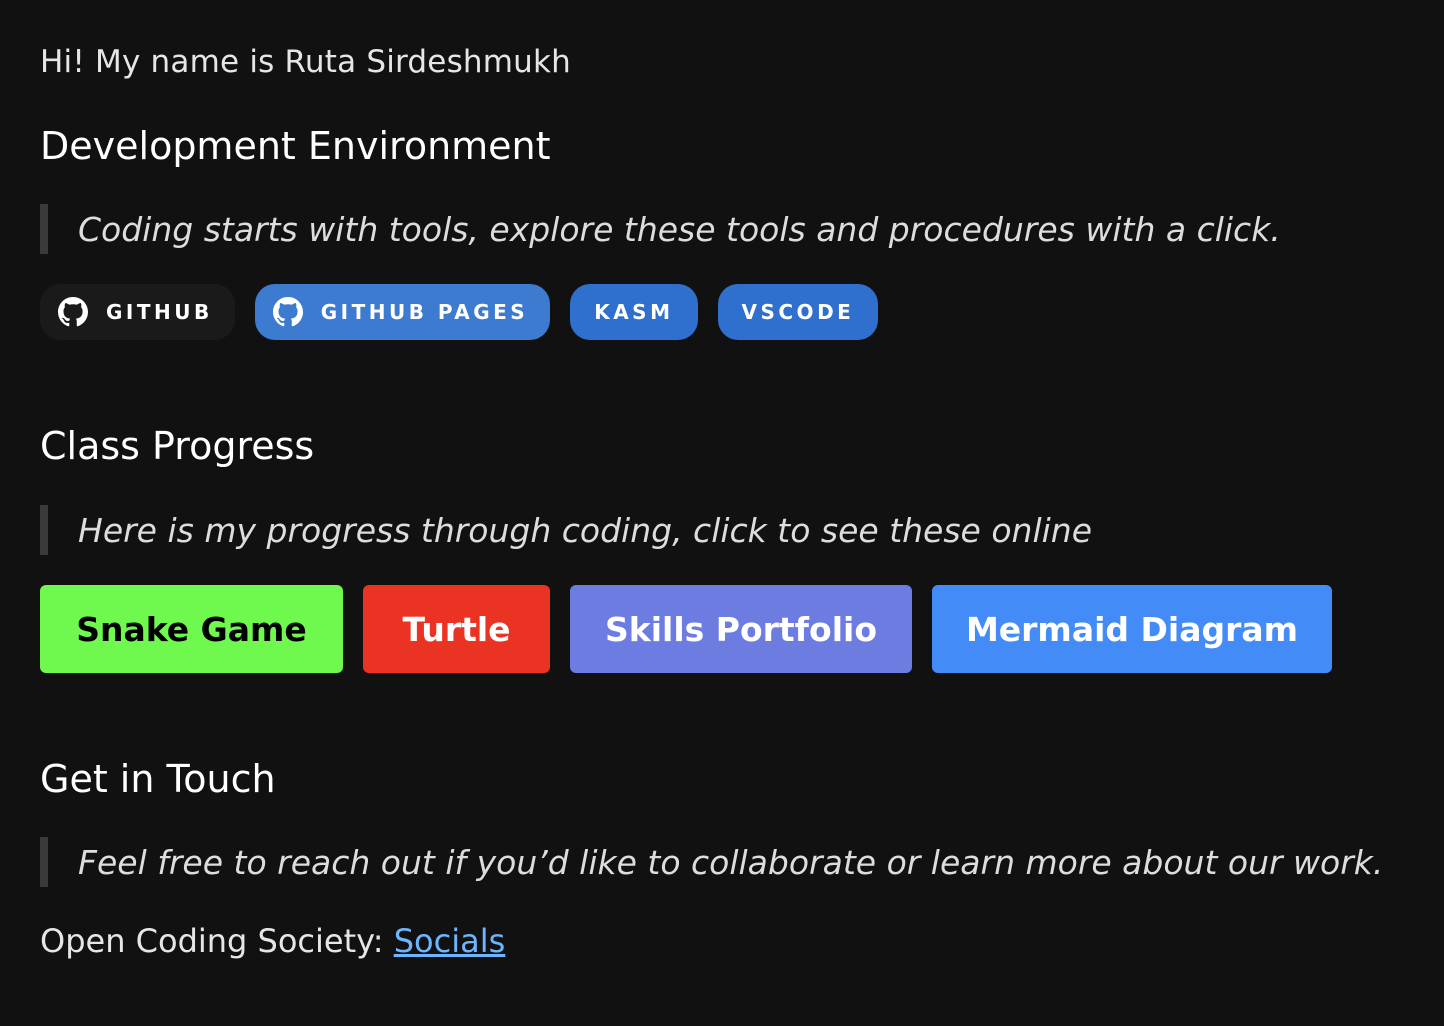 This screenshot has width=1444, height=1026. What do you see at coordinates (158, 779) in the screenshot?
I see `get-in-touch-heading: Get in Touch` at bounding box center [158, 779].